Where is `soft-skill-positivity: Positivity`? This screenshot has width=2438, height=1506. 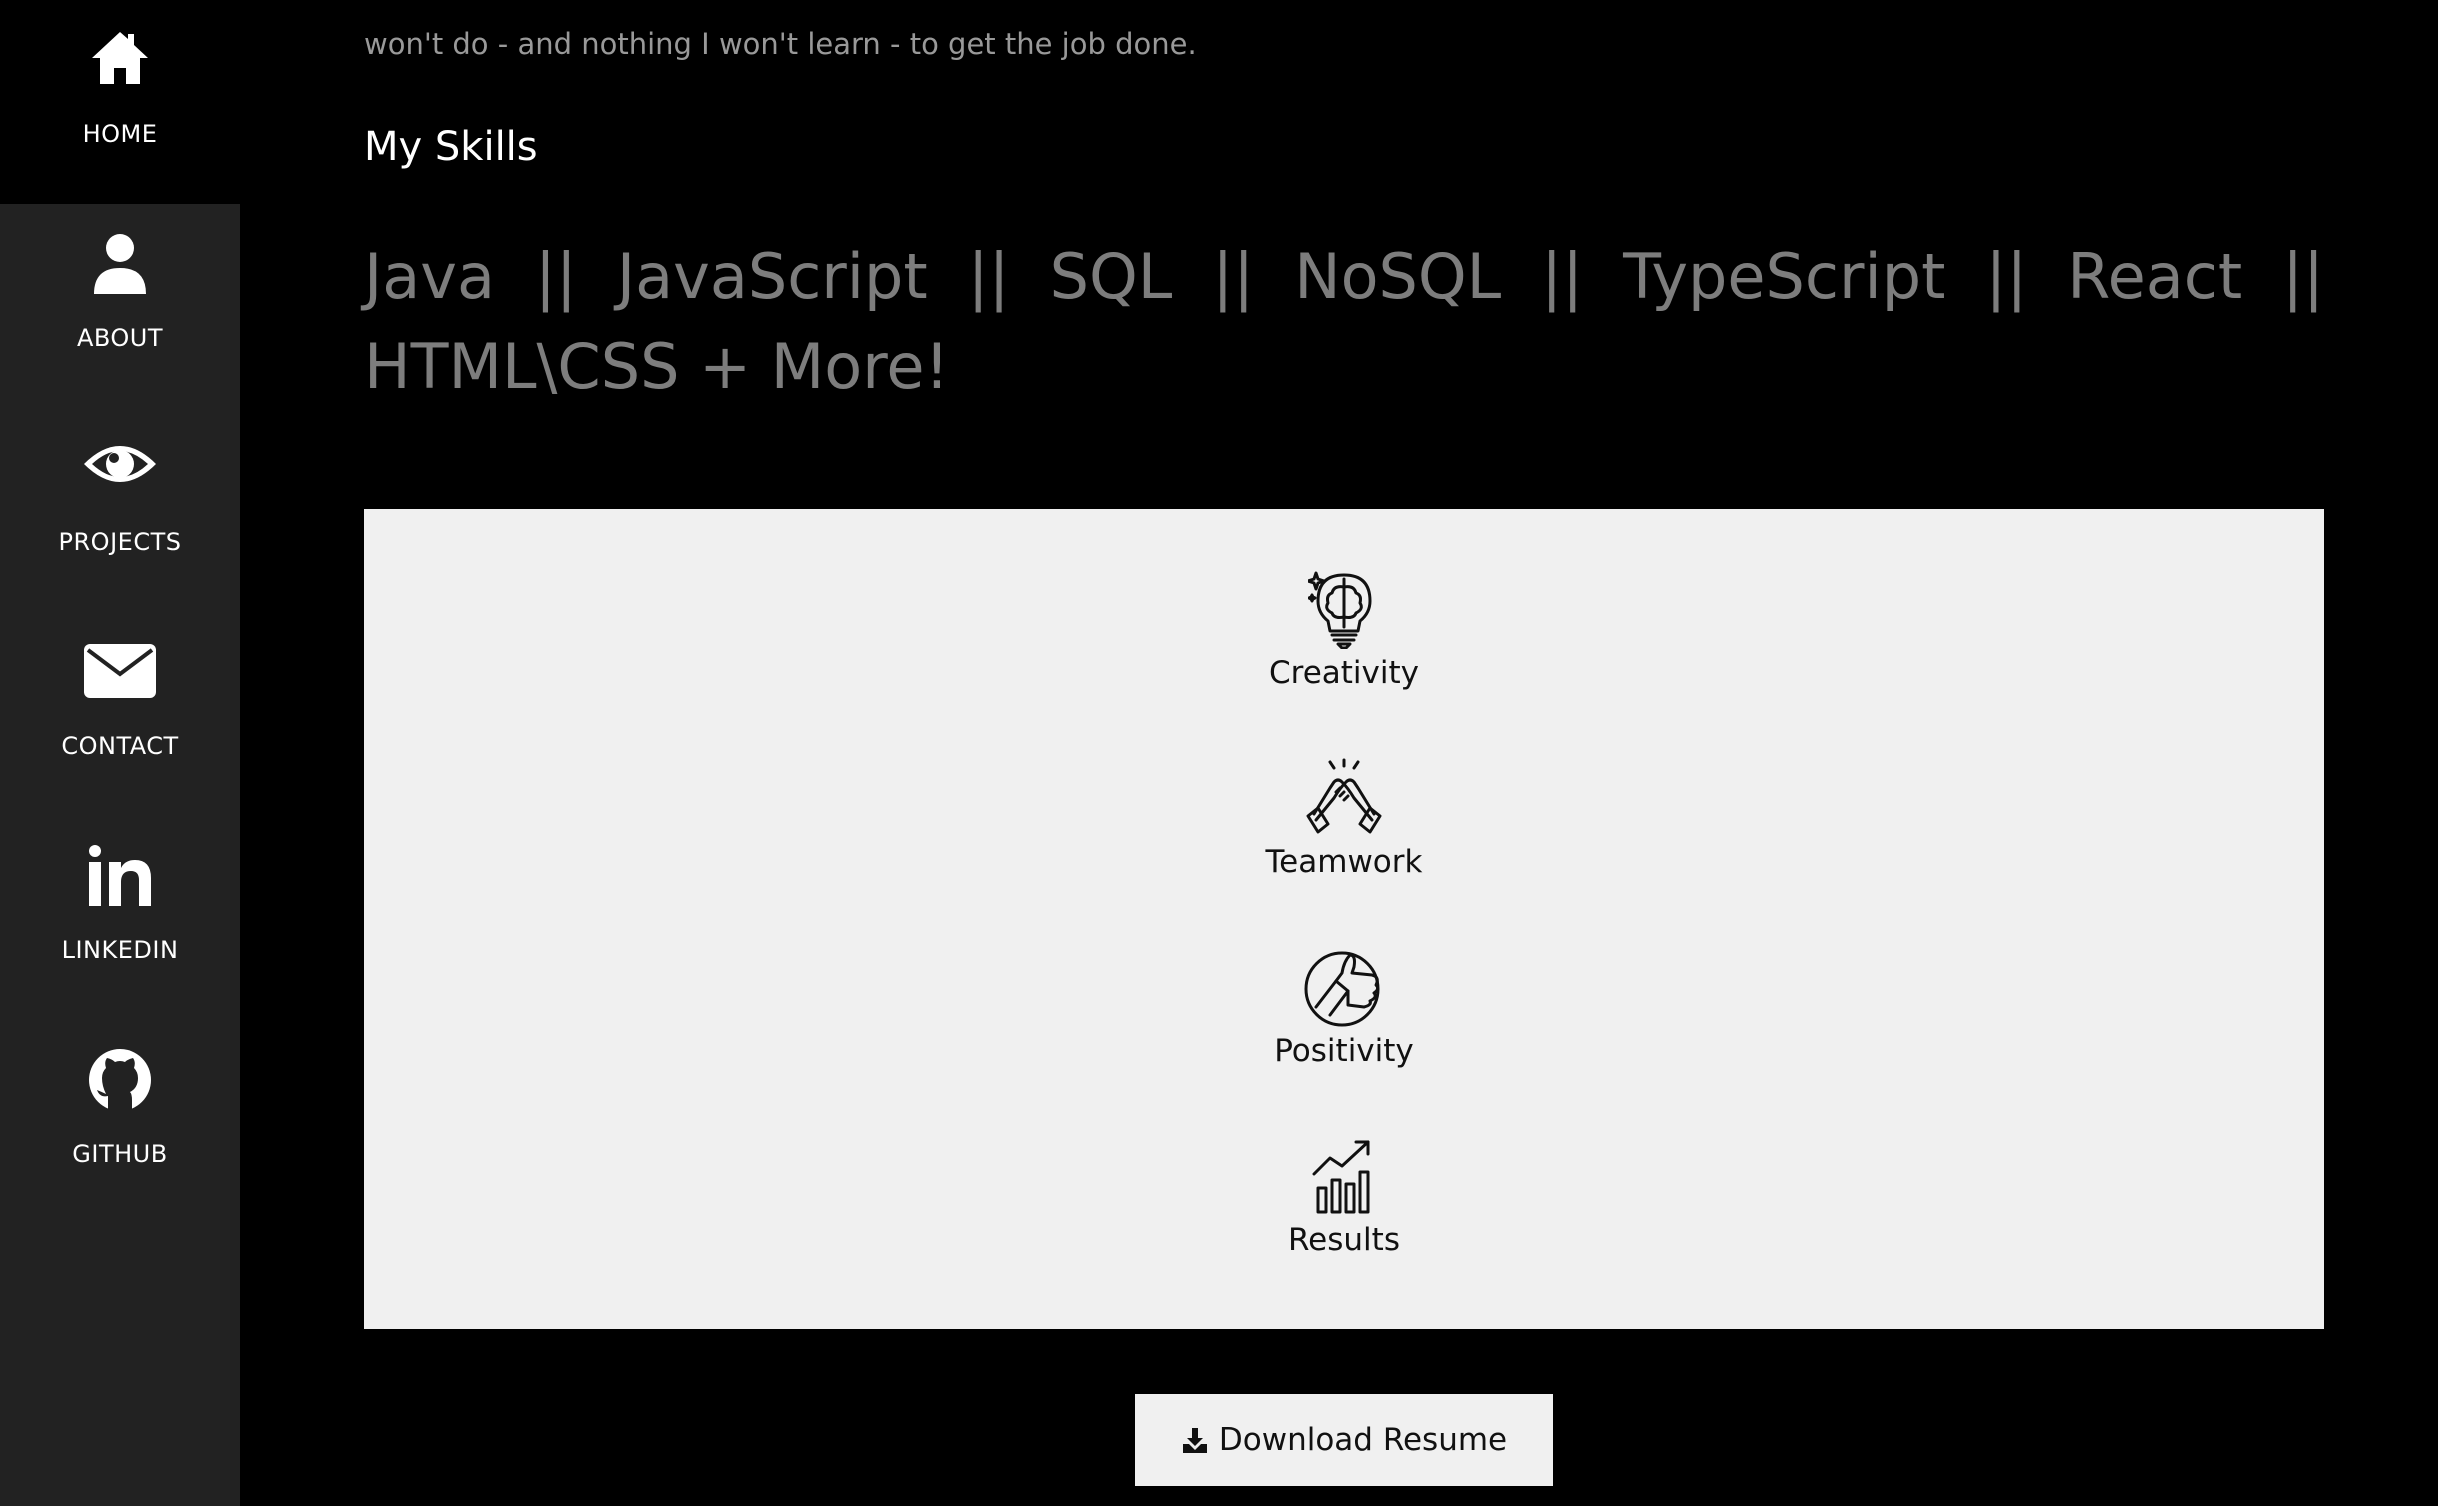
soft-skill-positivity: Positivity is located at coordinates (1344, 1008).